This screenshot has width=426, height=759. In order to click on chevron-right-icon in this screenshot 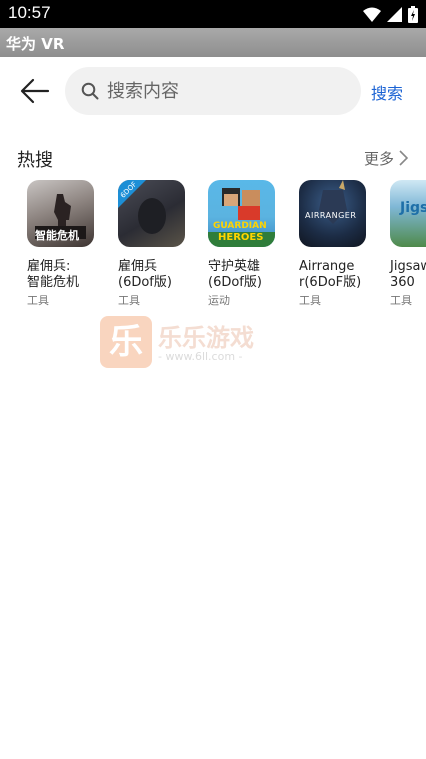, I will do `click(403, 158)`.